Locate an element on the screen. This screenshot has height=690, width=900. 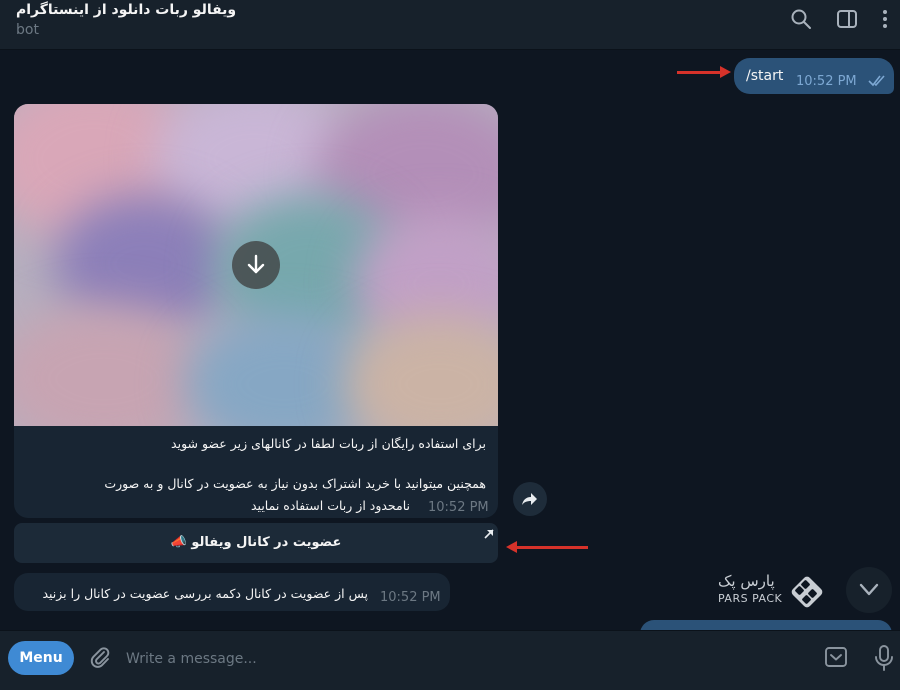
search-icon is located at coordinates (801, 19).